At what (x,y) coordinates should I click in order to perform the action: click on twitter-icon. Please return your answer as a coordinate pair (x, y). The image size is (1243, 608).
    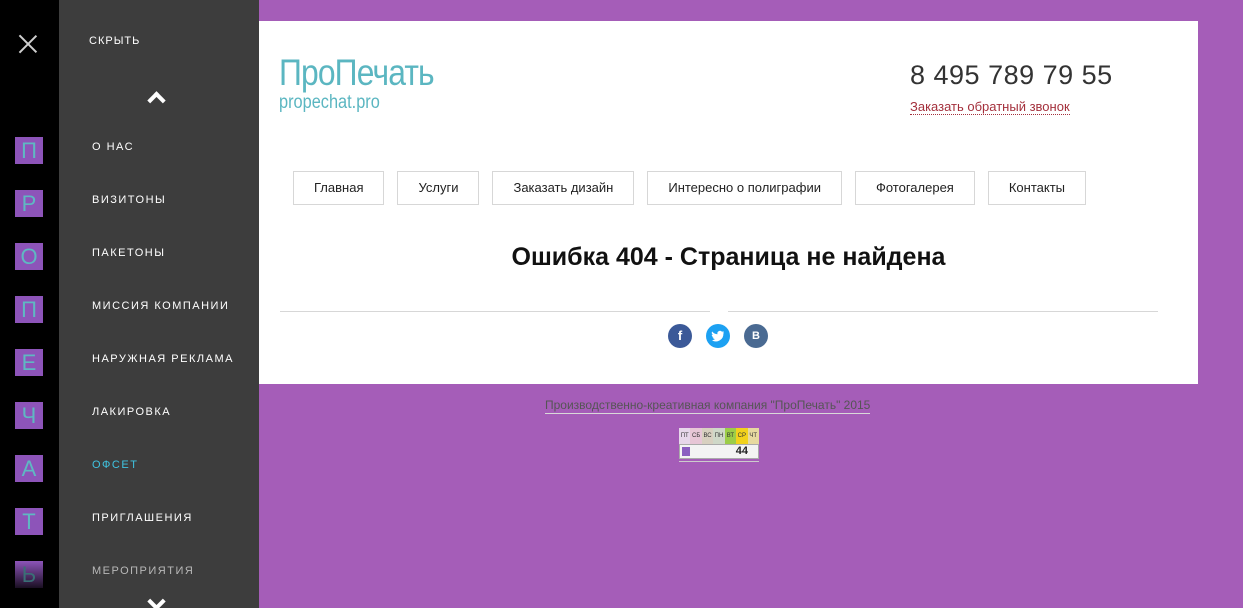
    Looking at the image, I should click on (718, 336).